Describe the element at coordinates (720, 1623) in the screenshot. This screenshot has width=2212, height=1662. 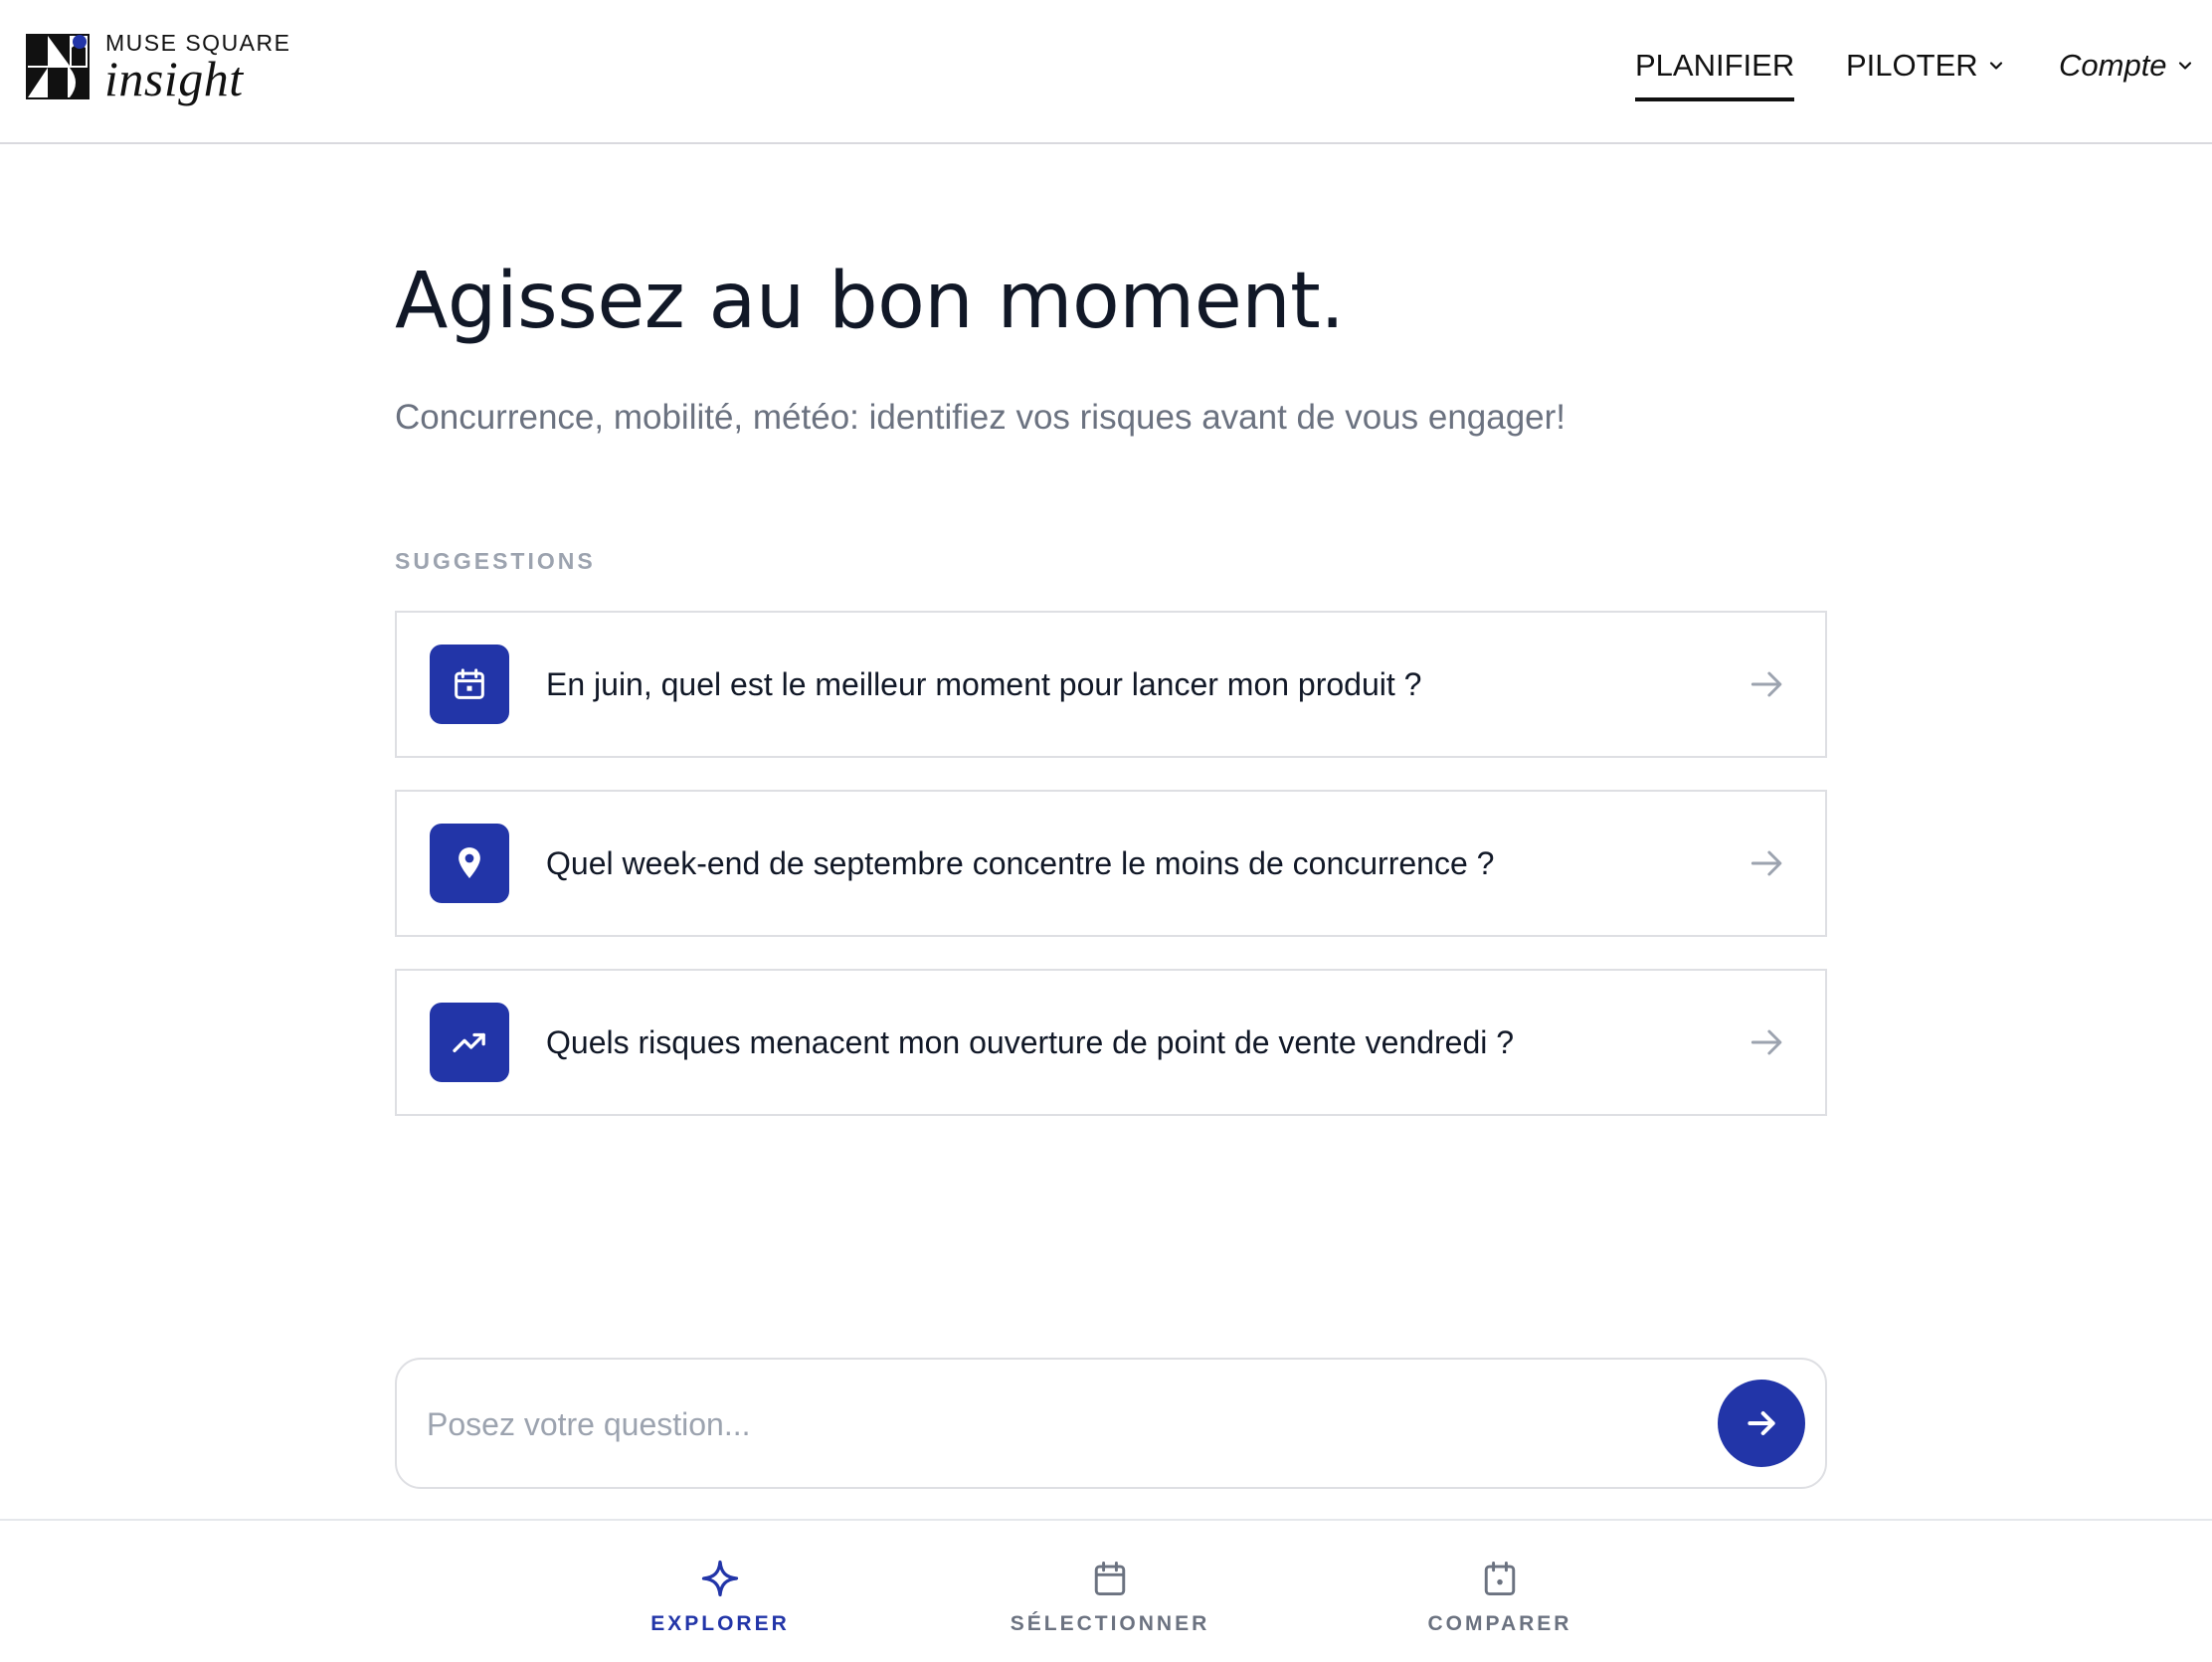
I see `tab-explorer-label: EXPLORER` at that location.